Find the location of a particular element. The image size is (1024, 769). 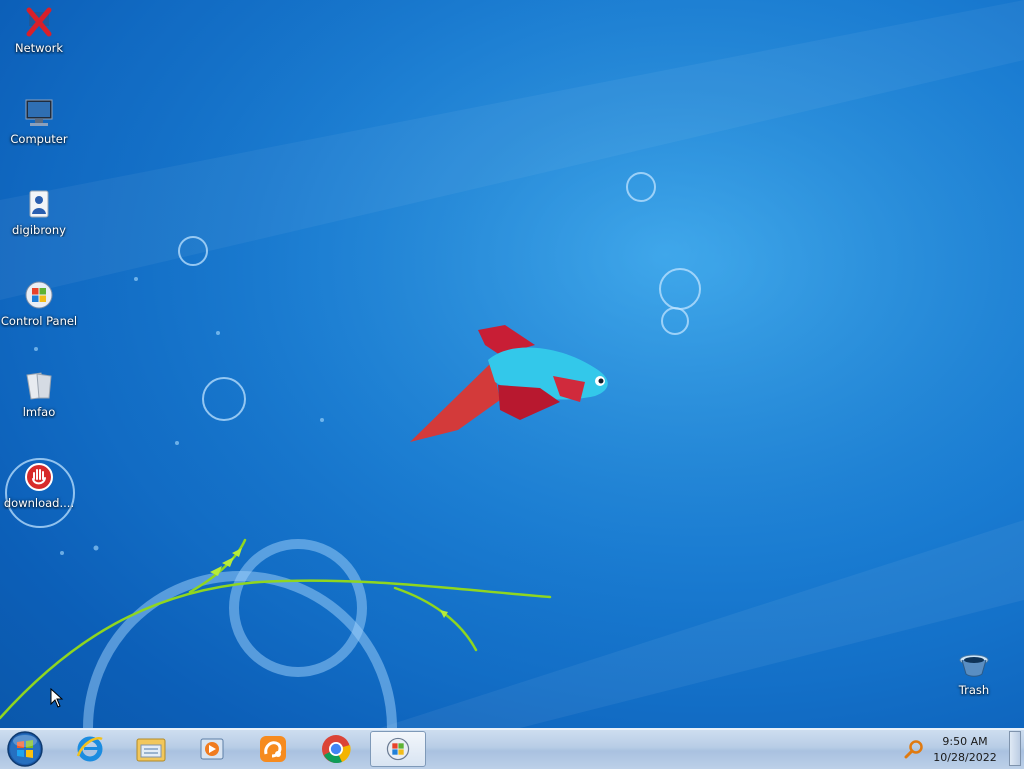

clock-time: 9:50 AM is located at coordinates (965, 741).